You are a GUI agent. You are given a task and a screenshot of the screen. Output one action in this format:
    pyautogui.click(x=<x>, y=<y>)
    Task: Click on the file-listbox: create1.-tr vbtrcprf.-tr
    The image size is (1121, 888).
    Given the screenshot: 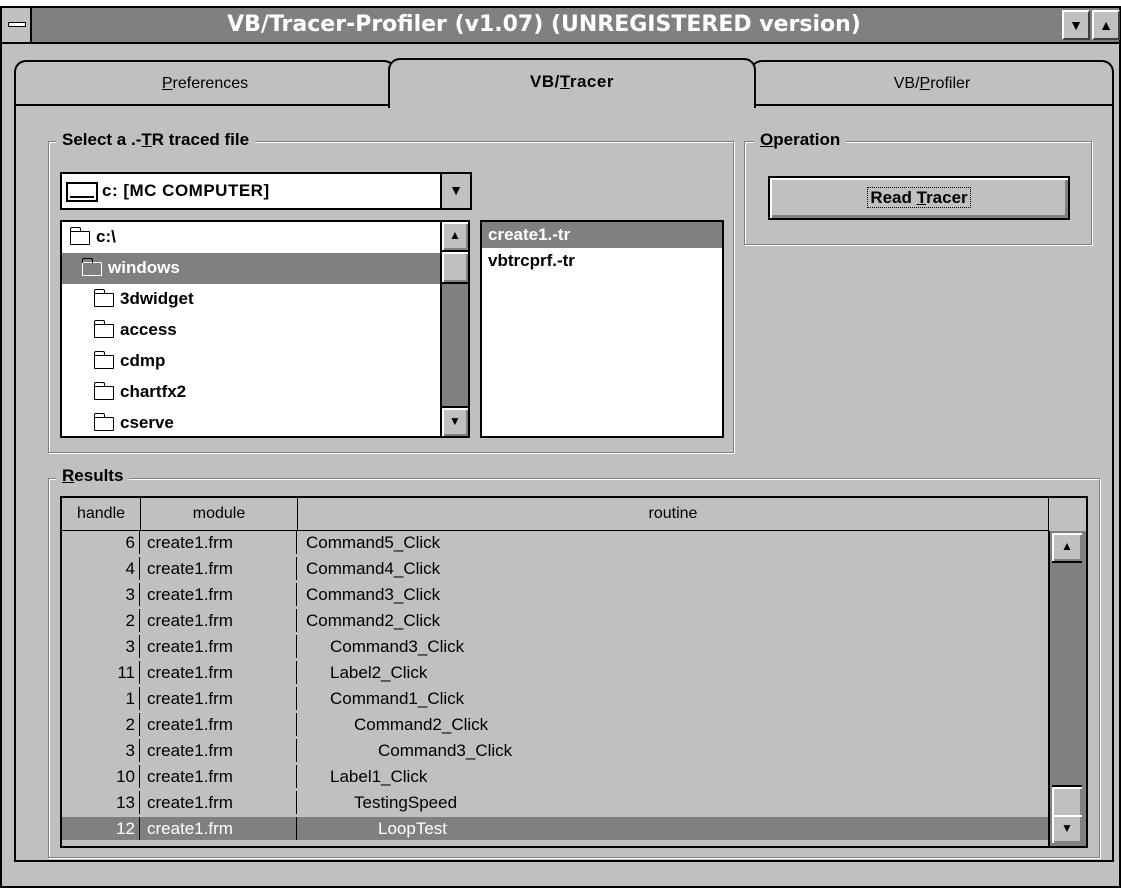 What is the action you would take?
    pyautogui.click(x=602, y=329)
    